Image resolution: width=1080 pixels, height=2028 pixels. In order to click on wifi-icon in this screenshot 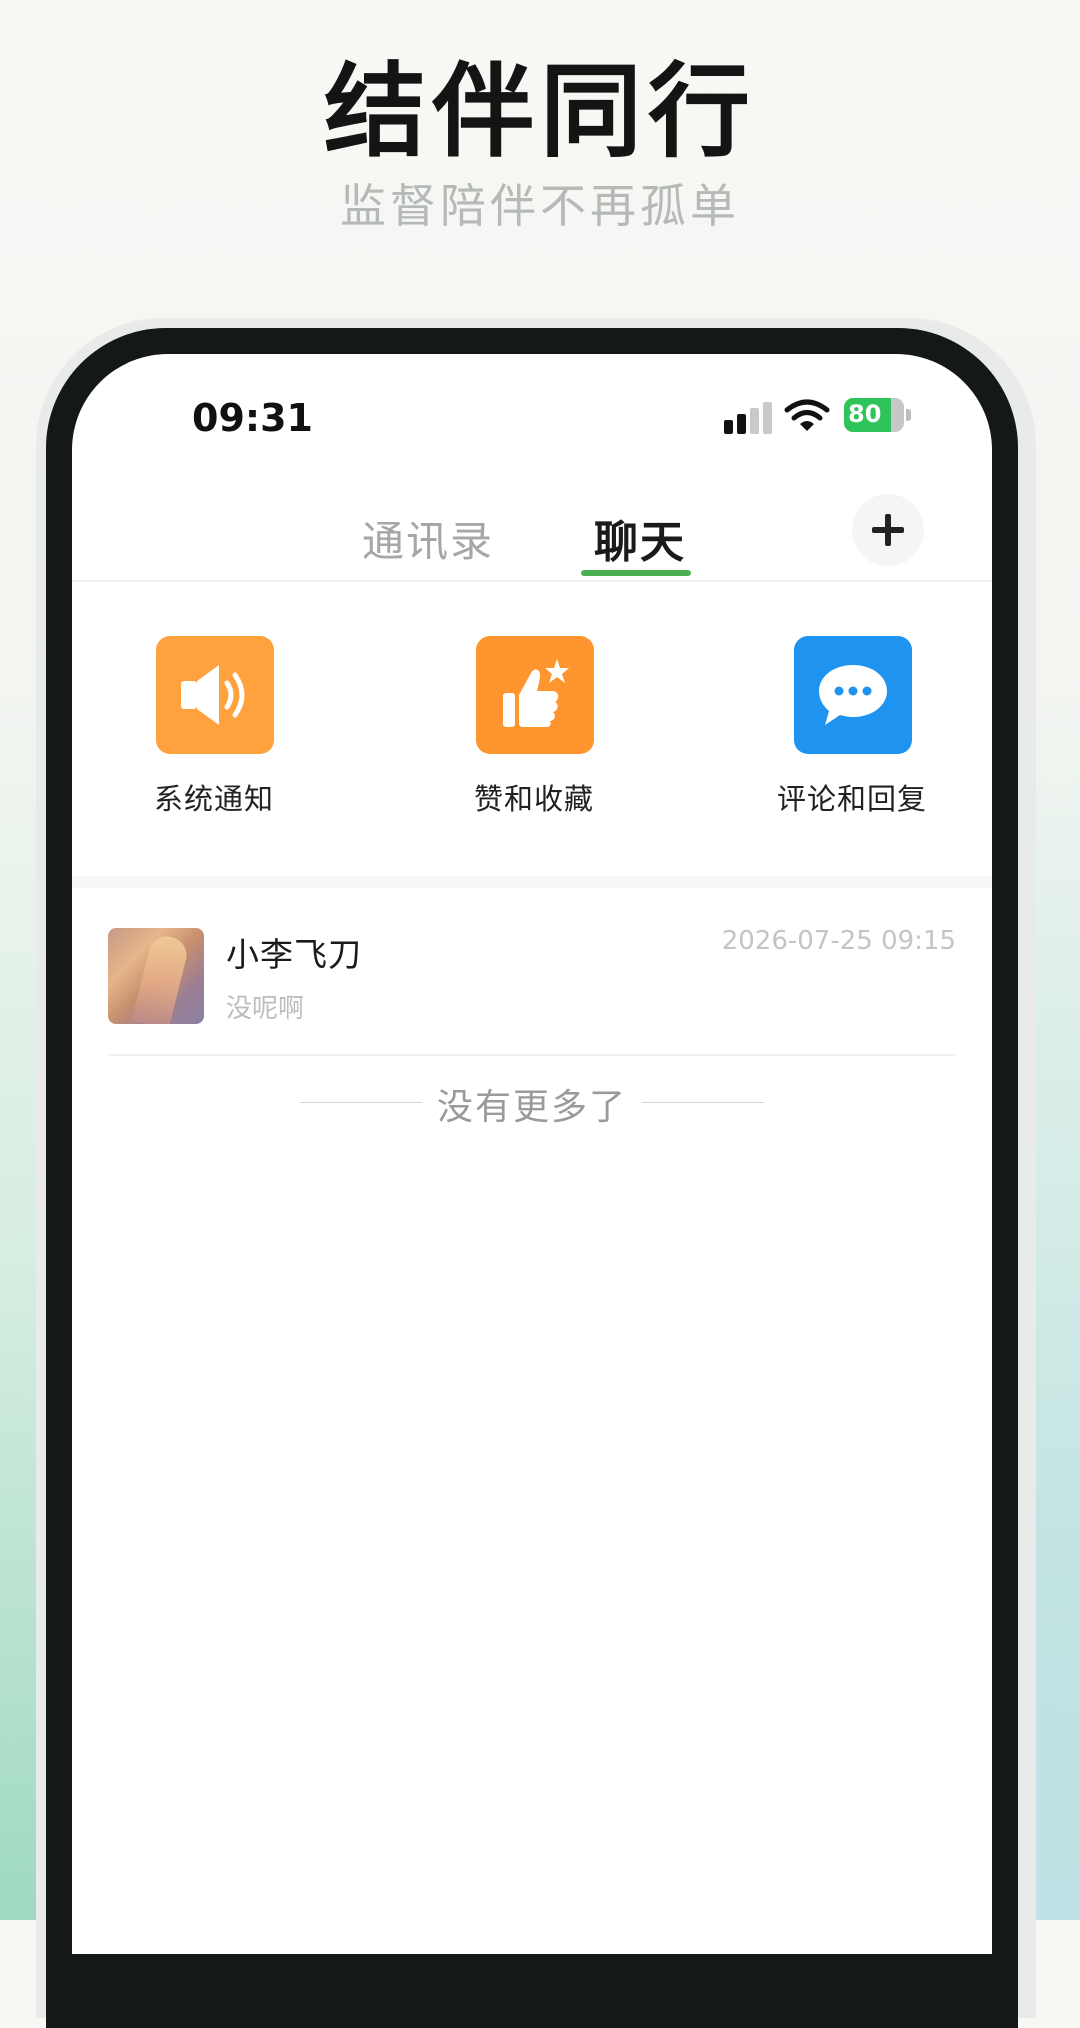, I will do `click(807, 415)`.